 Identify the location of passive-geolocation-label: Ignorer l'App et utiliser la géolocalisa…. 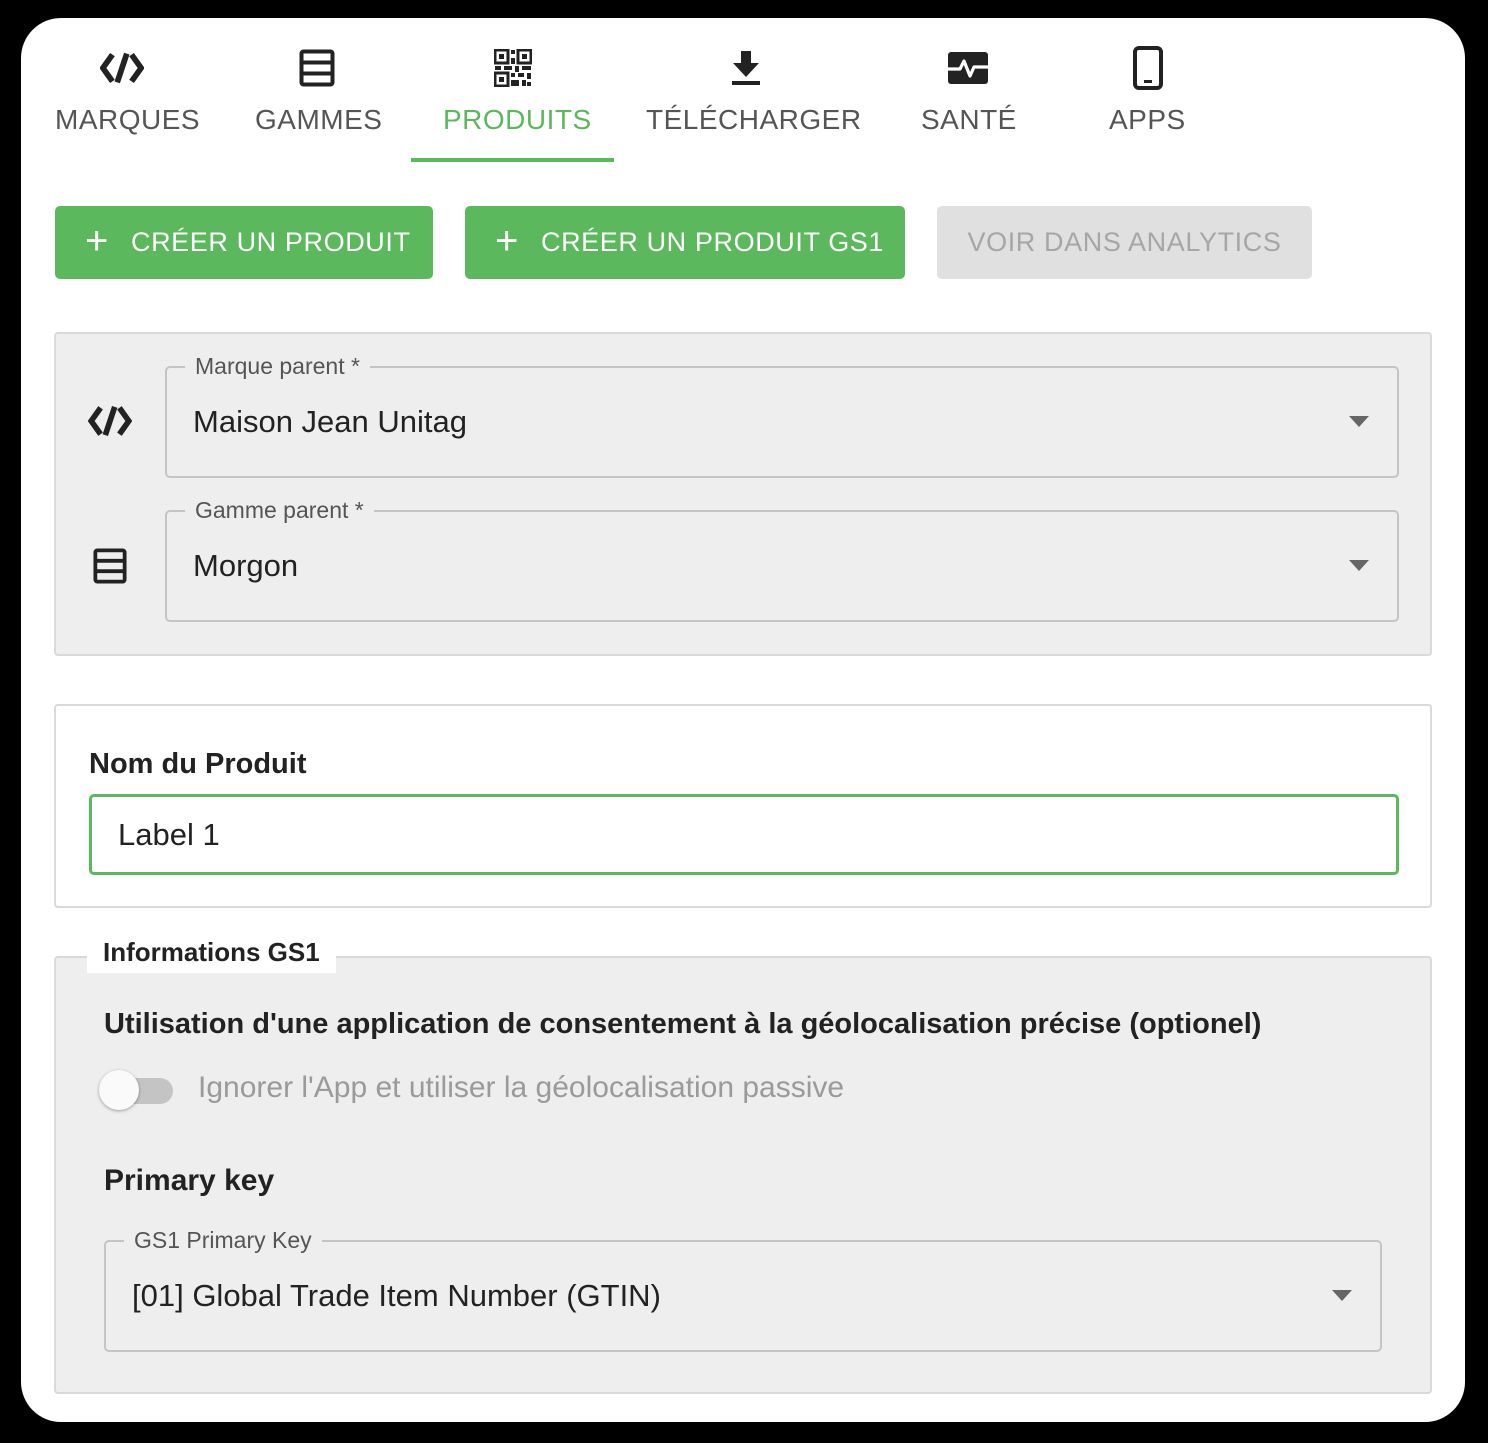
(521, 1087).